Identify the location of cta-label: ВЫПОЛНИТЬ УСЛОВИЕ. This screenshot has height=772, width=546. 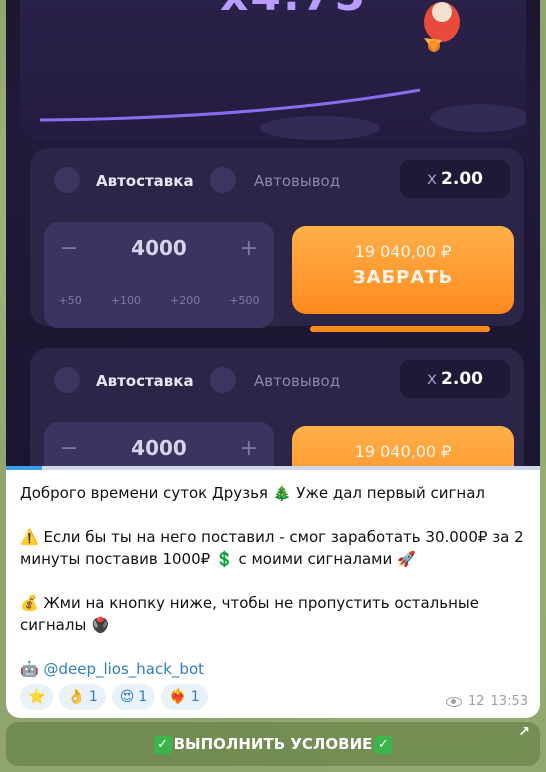
(273, 744).